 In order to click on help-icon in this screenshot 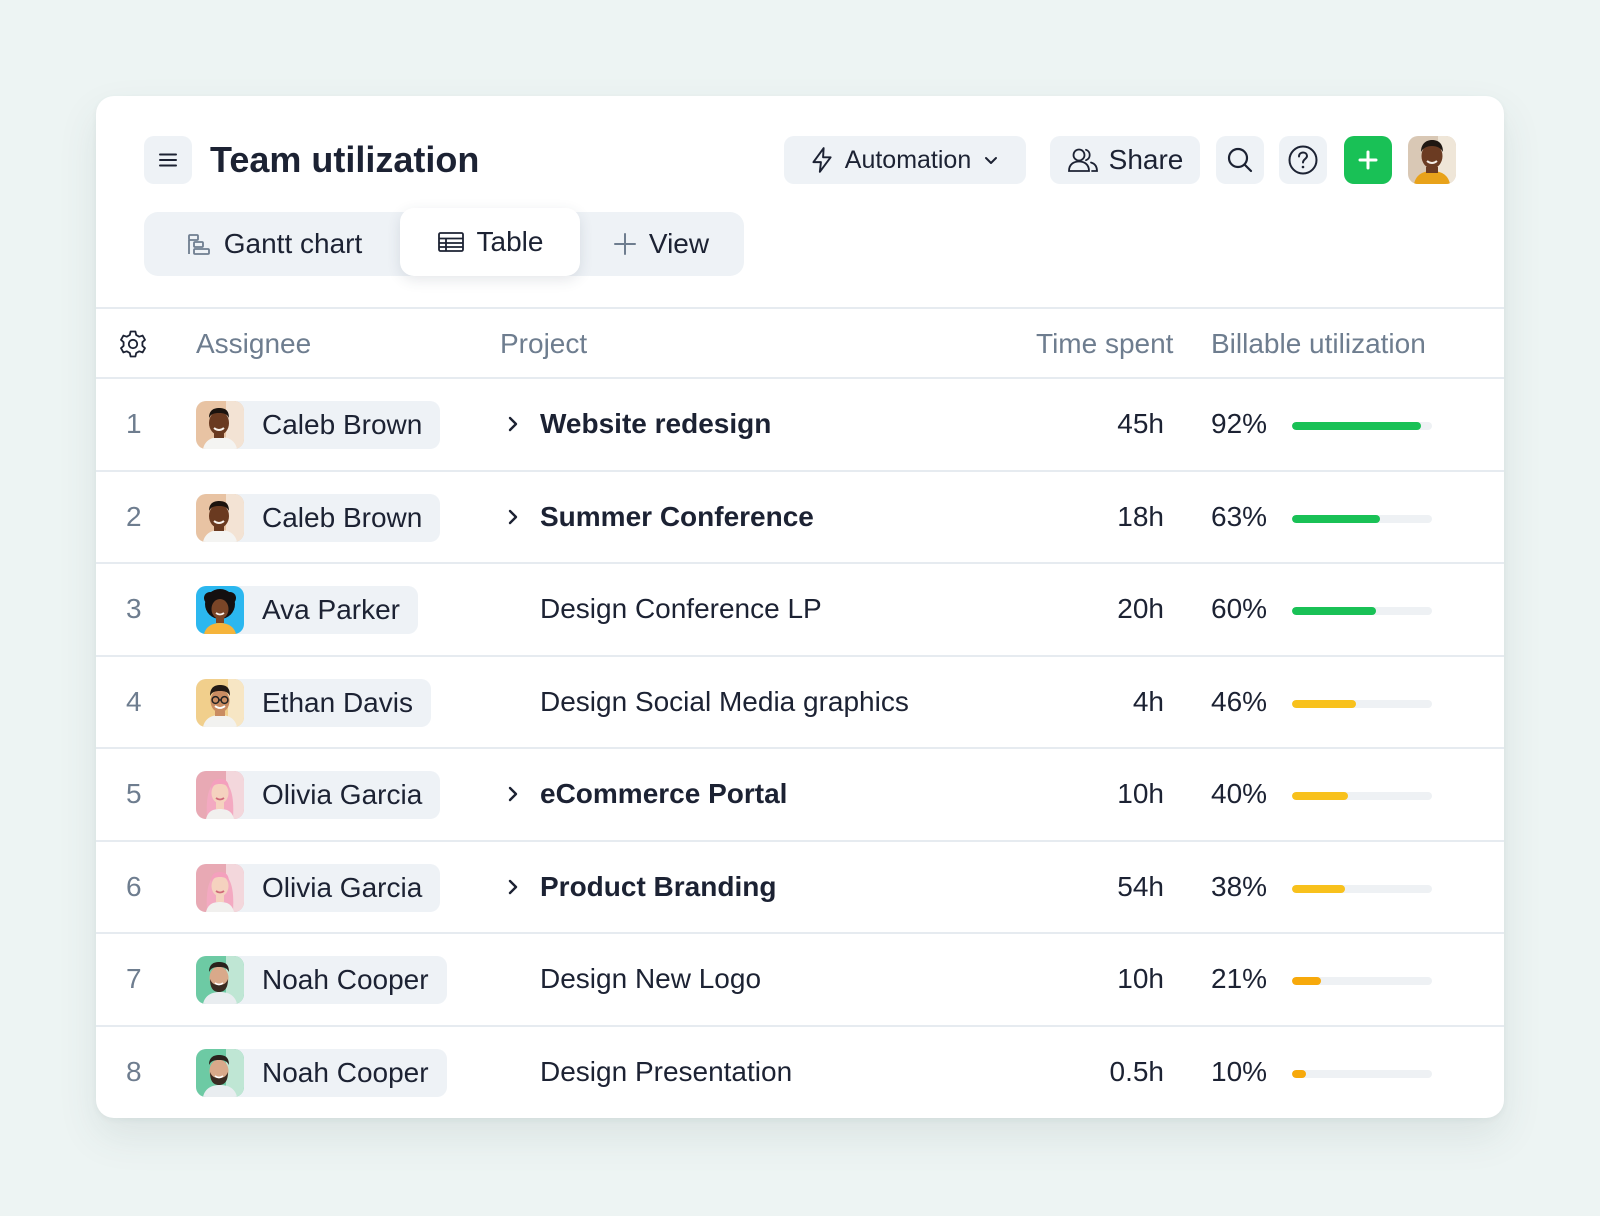, I will do `click(1303, 160)`.